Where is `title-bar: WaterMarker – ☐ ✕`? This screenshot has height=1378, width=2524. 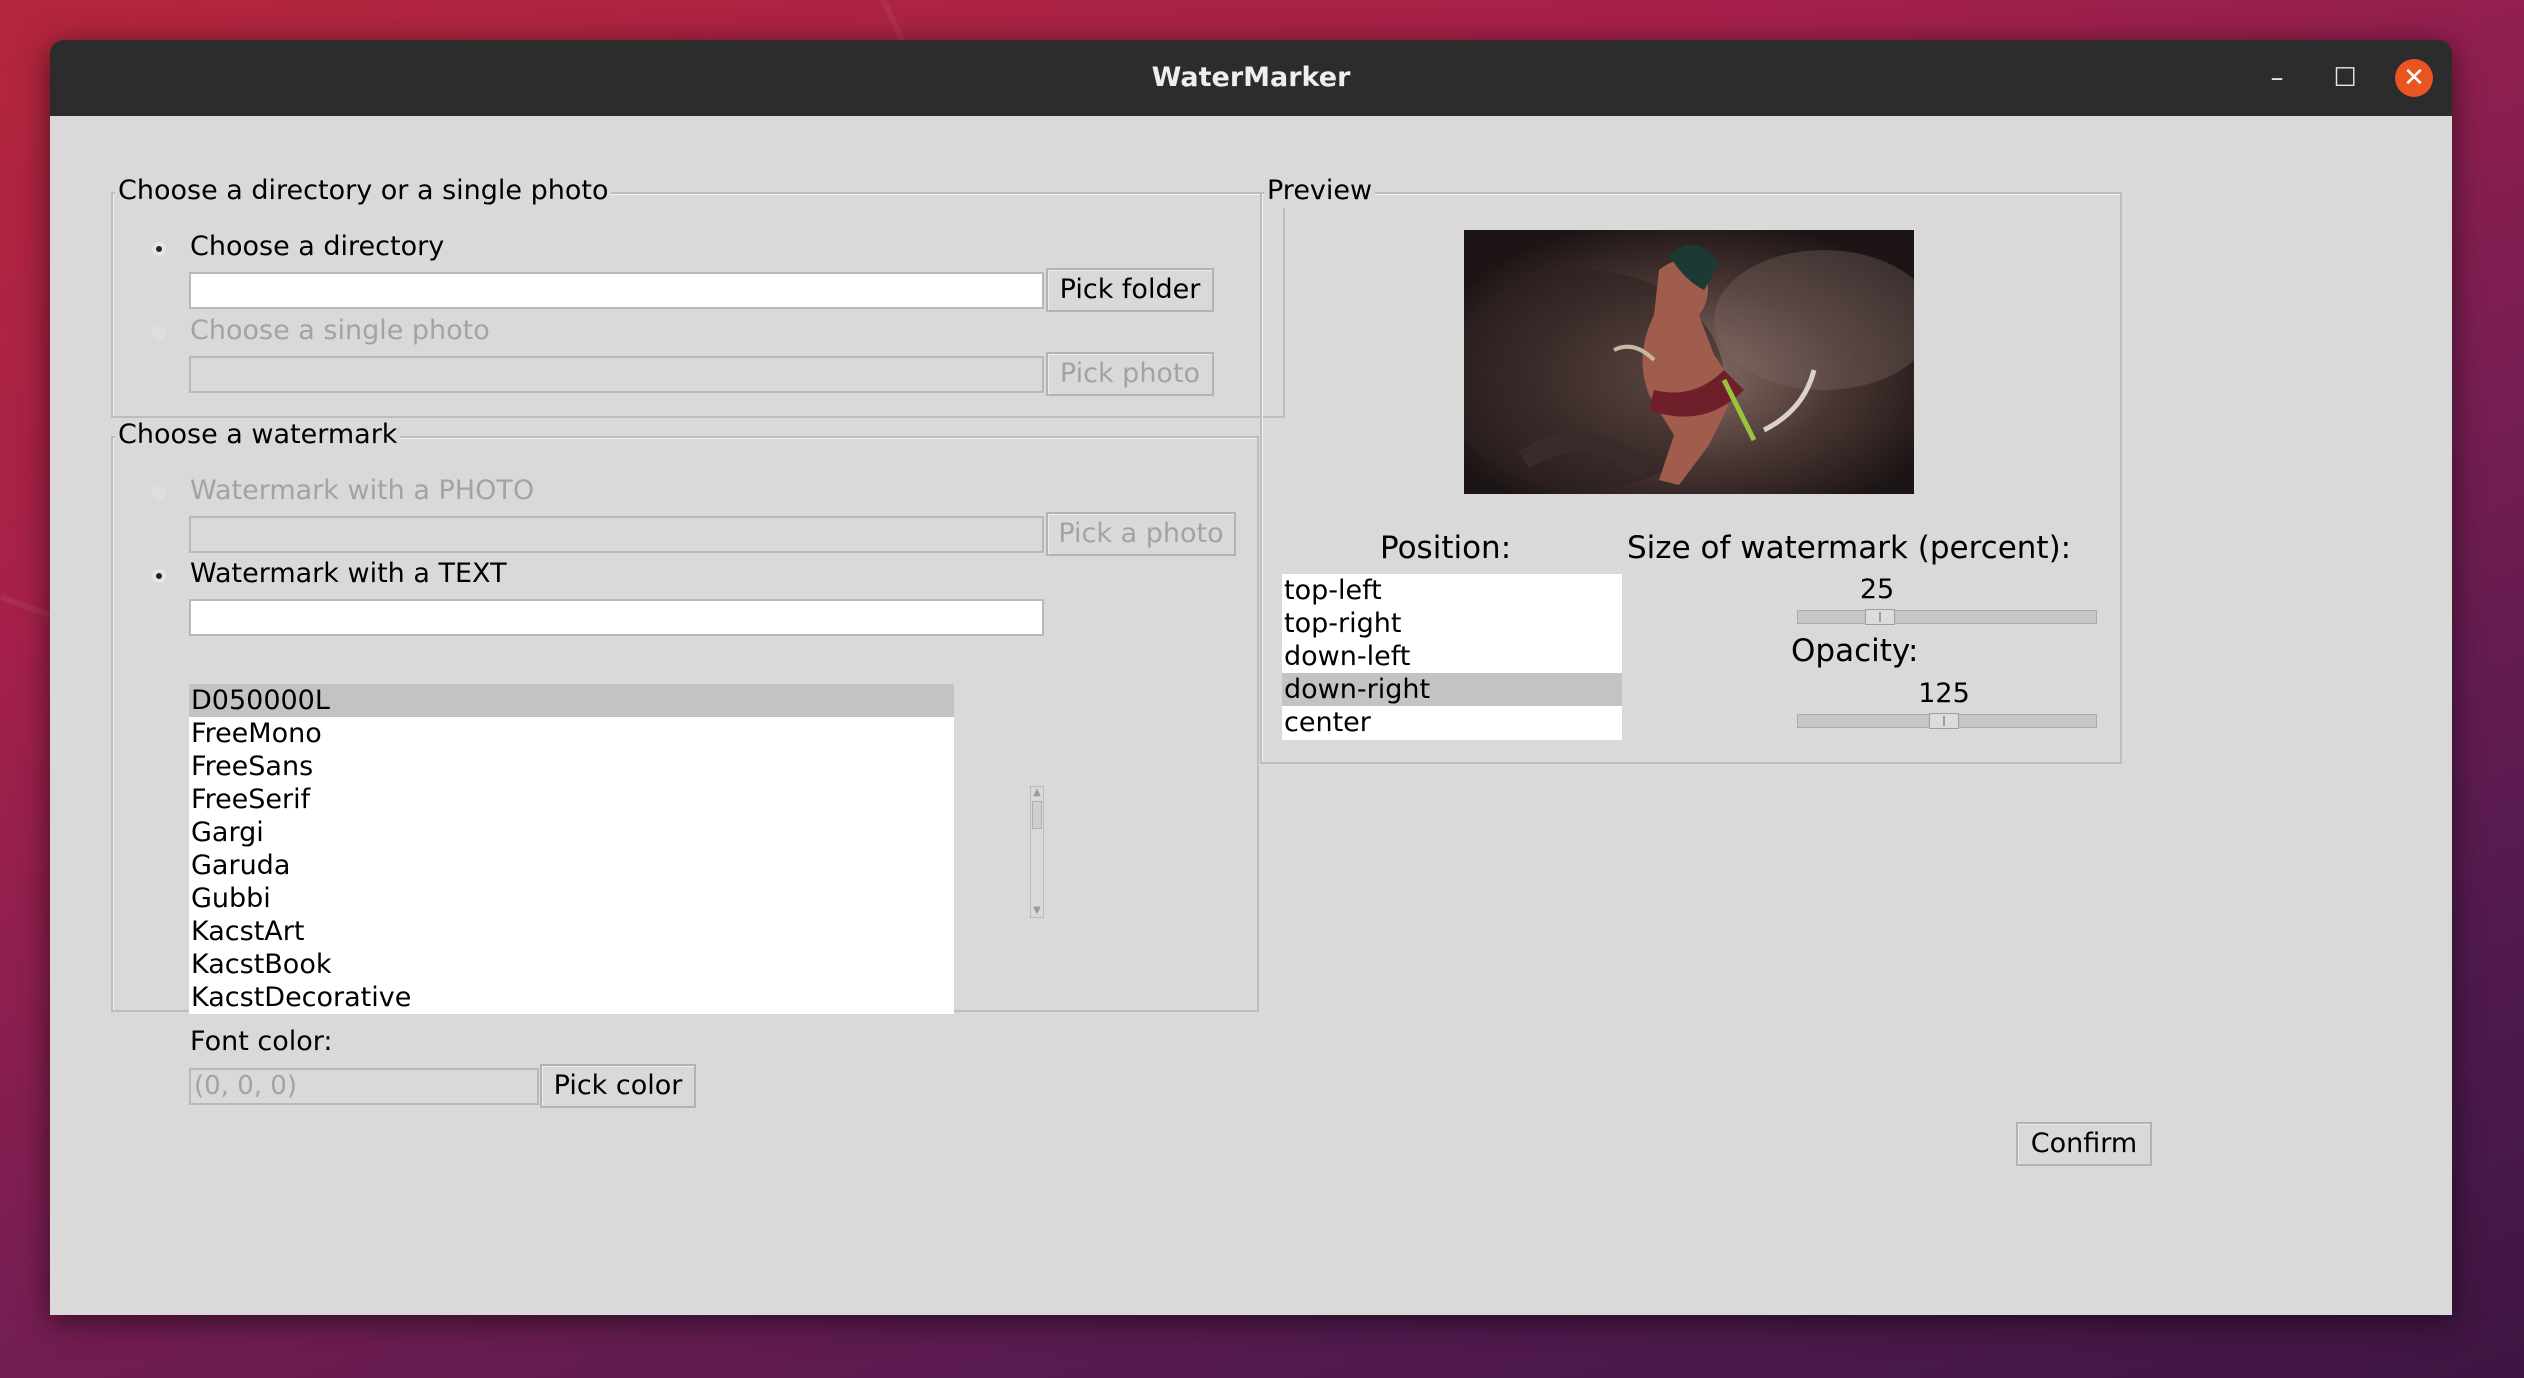
title-bar: WaterMarker – ☐ ✕ is located at coordinates (1251, 78).